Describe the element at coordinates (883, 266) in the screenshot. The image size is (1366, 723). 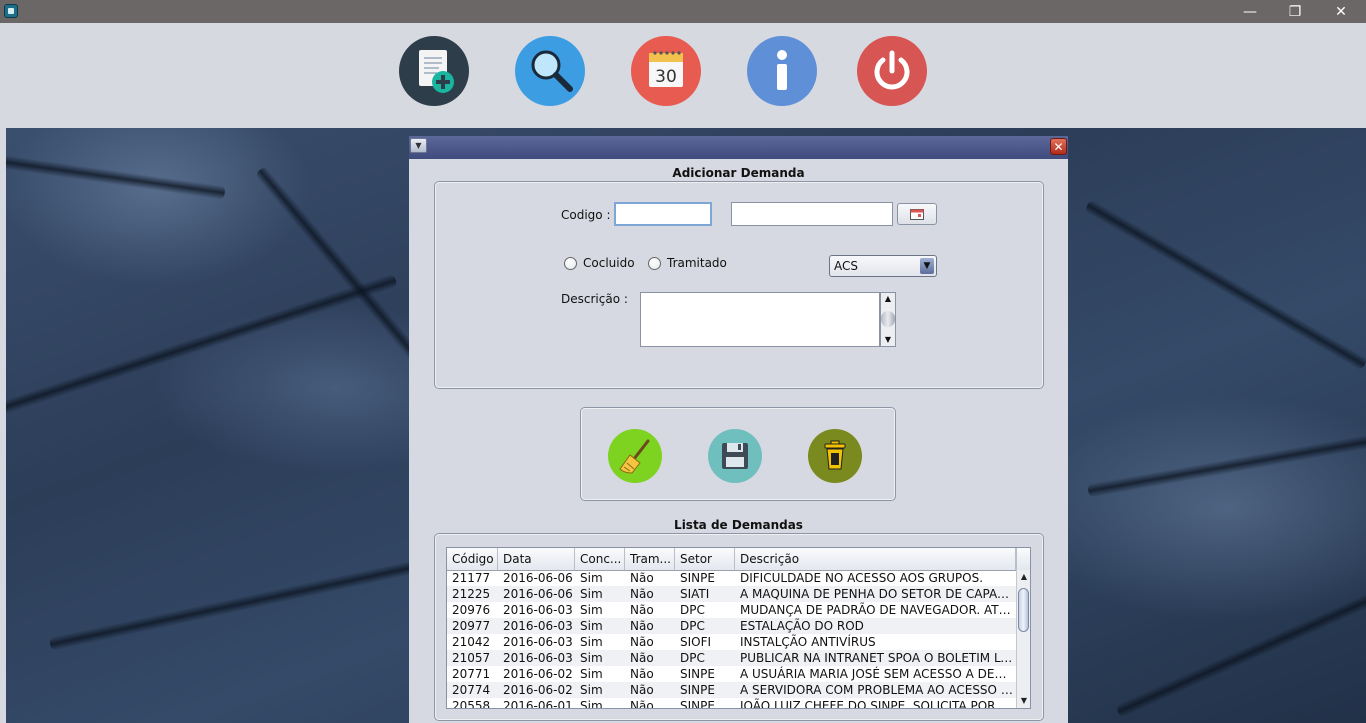
I see `setor-select: ACS ▼` at that location.